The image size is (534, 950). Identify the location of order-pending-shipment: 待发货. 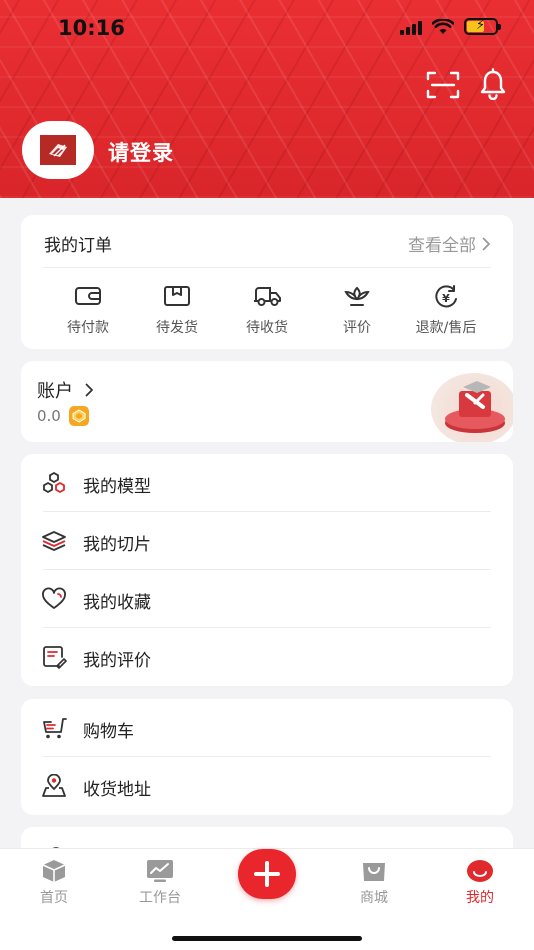
(177, 311).